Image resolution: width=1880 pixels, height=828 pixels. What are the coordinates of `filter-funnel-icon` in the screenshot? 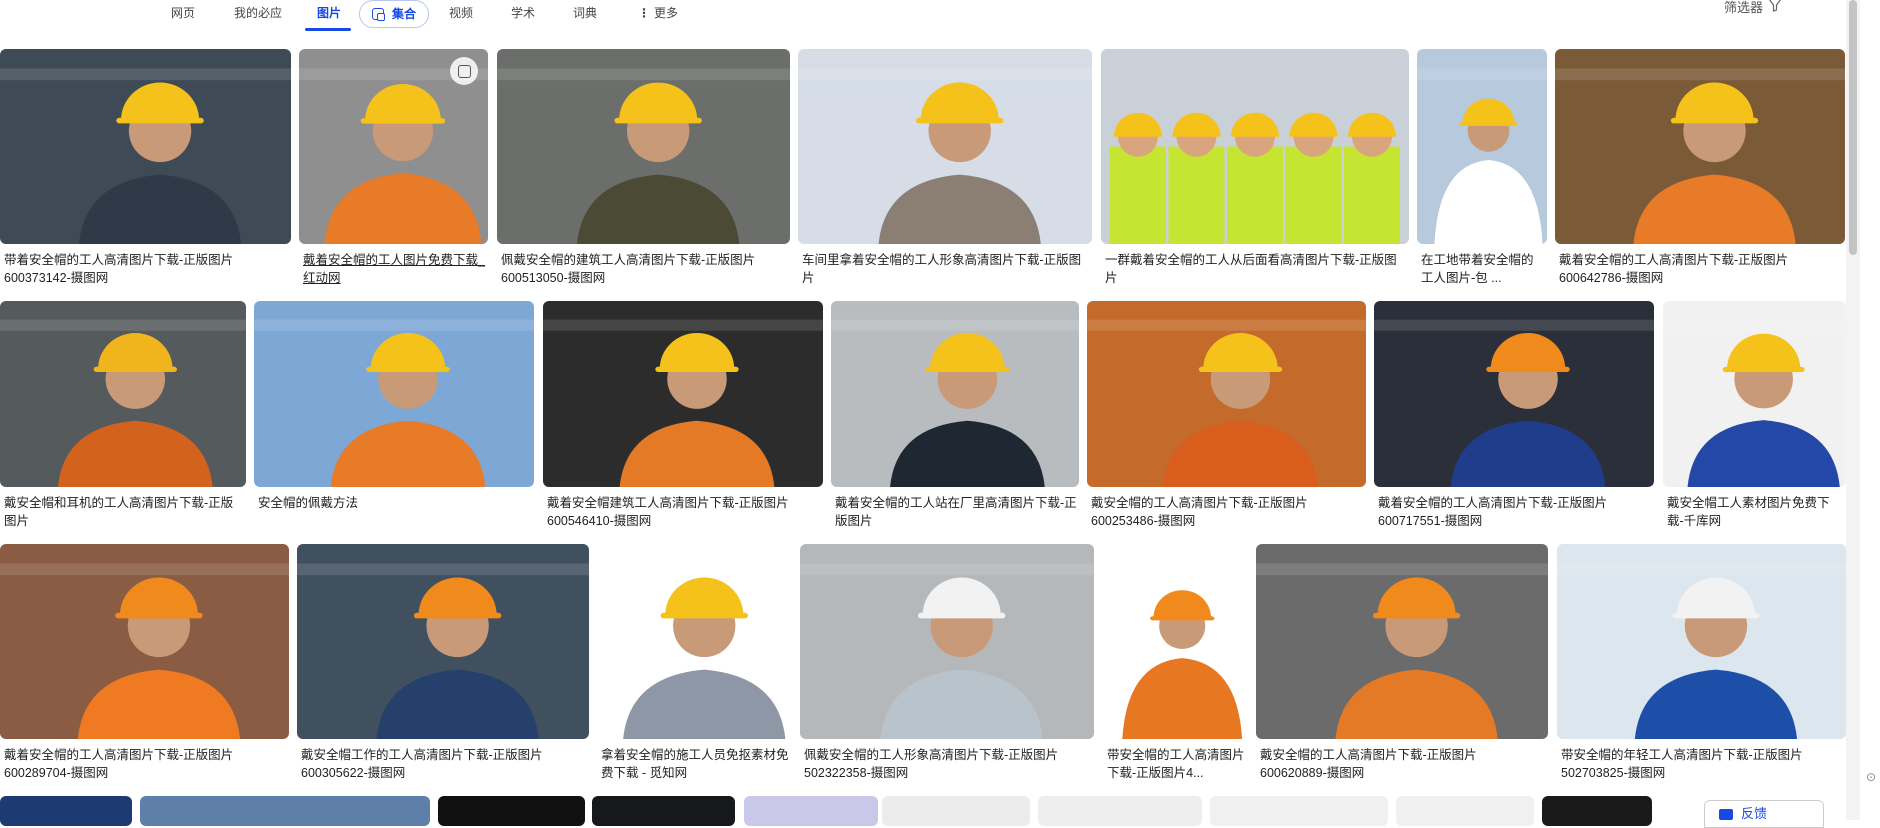 It's located at (1775, 6).